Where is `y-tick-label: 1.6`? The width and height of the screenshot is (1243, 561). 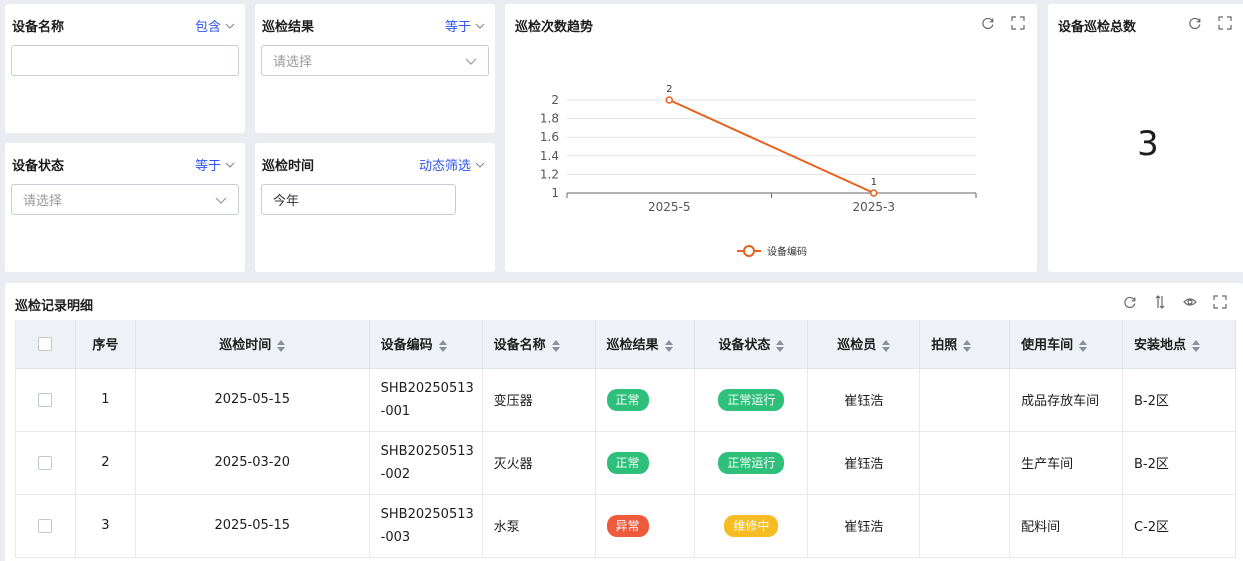
y-tick-label: 1.6 is located at coordinates (549, 137).